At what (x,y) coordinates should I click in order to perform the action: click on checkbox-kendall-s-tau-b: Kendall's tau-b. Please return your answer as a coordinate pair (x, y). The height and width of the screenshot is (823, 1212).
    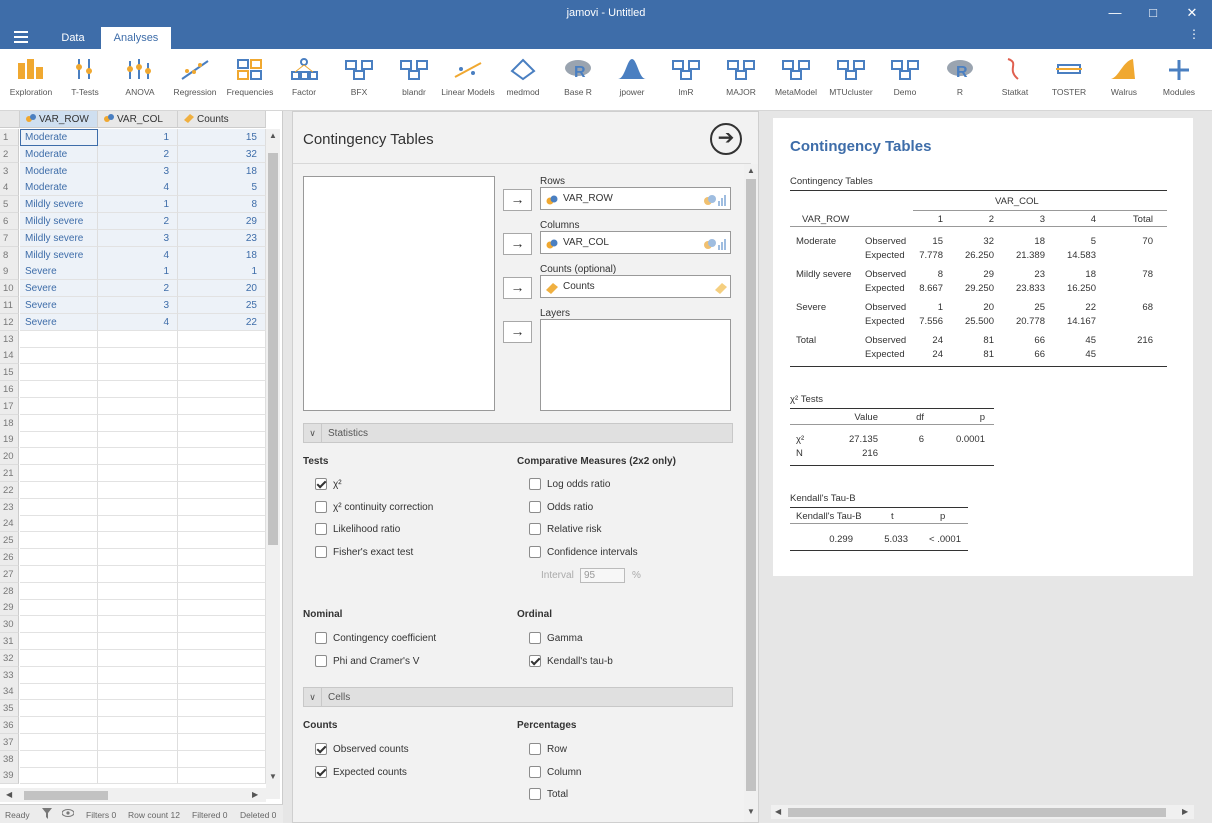
    Looking at the image, I should click on (565, 661).